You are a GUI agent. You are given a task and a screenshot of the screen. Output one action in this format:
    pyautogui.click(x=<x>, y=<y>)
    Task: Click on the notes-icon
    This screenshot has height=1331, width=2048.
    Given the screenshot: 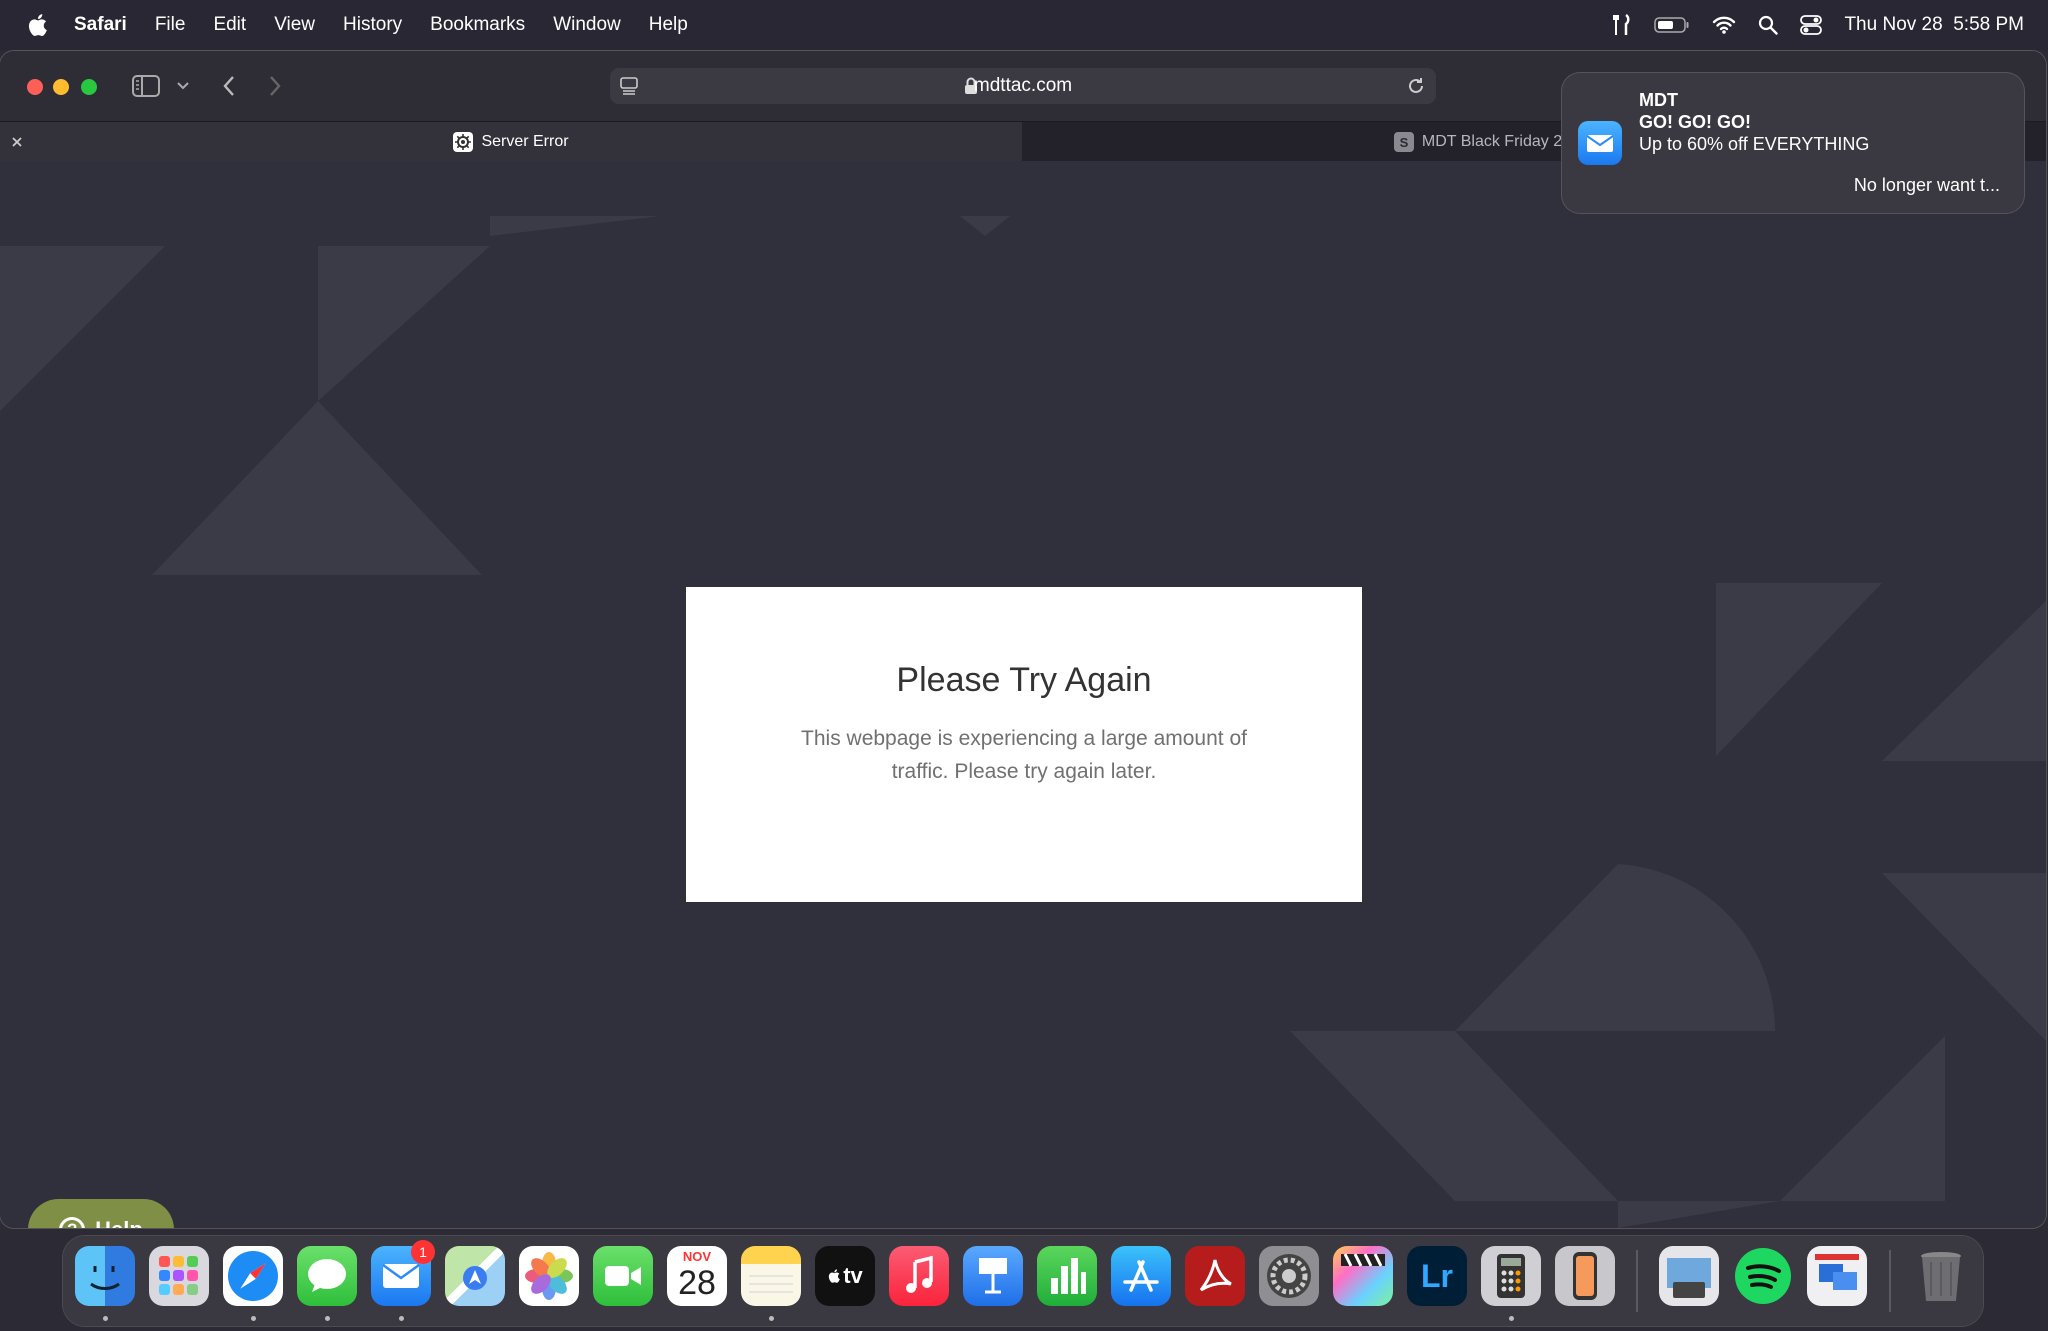 What is the action you would take?
    pyautogui.click(x=771, y=1276)
    